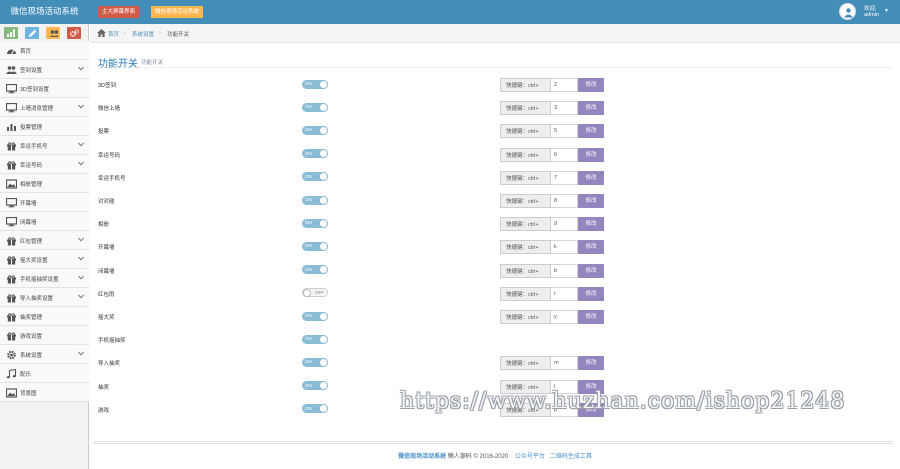 The image size is (900, 469). Describe the element at coordinates (564, 154) in the screenshot. I see `shortcut-key-input: 6` at that location.